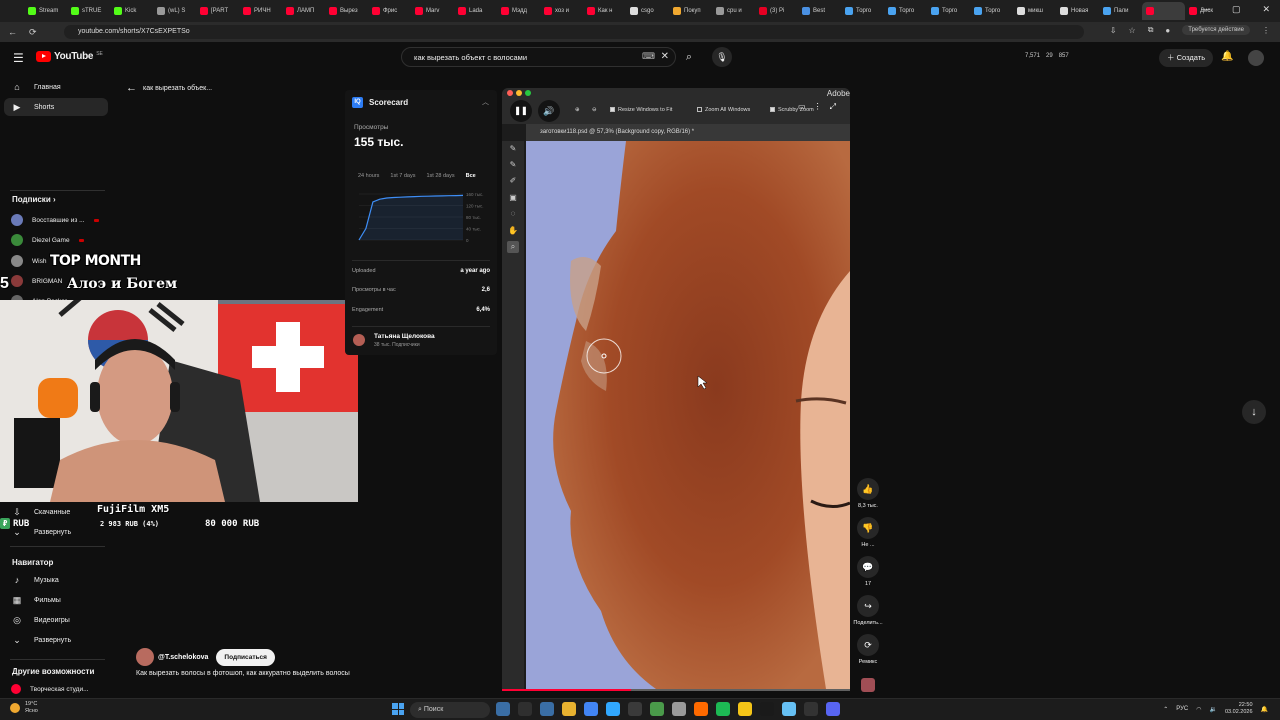 Image resolution: width=1280 pixels, height=720 pixels. Describe the element at coordinates (604, 11) in the screenshot. I see `browser-tab: Как н` at that location.